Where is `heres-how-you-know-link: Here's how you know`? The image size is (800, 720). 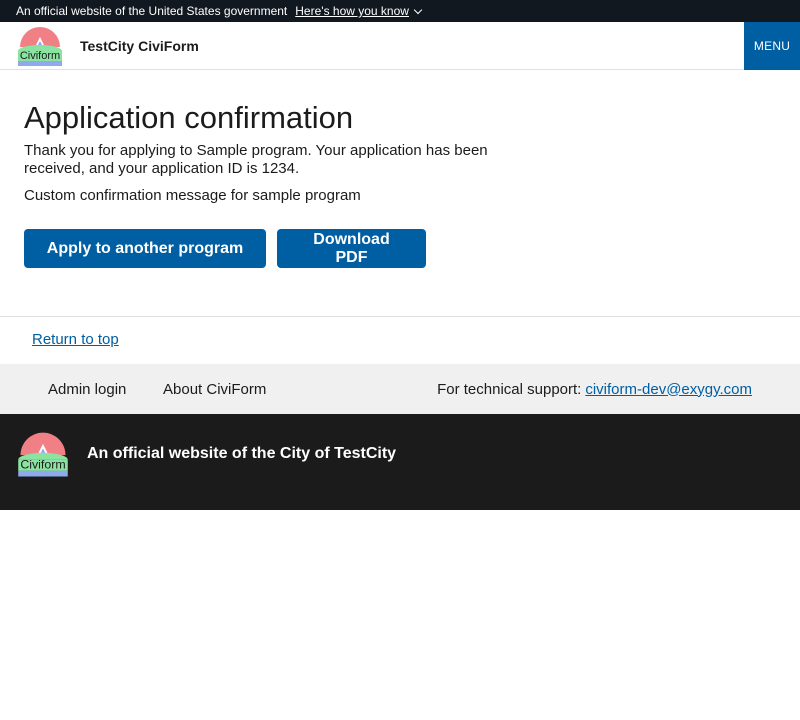
heres-how-you-know-link: Here's how you know is located at coordinates (359, 11).